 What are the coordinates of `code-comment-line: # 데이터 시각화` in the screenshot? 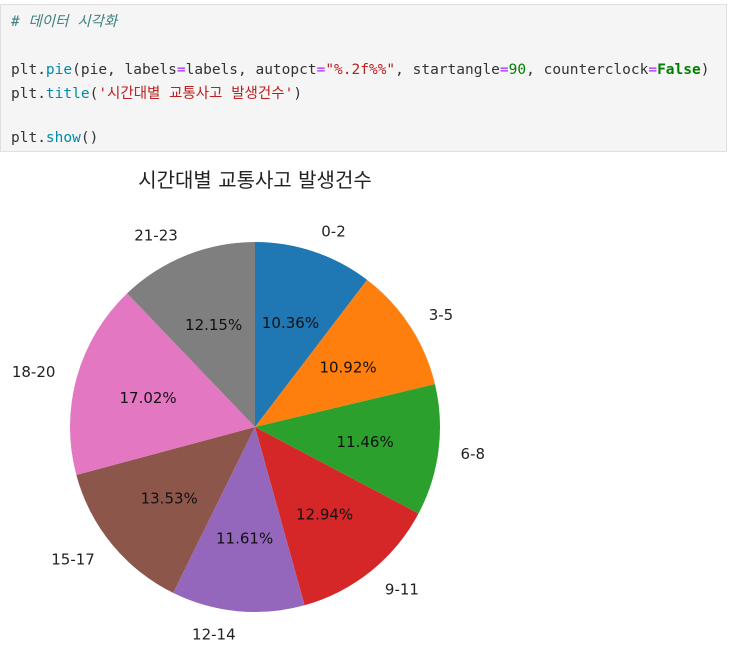 It's located at (64, 22).